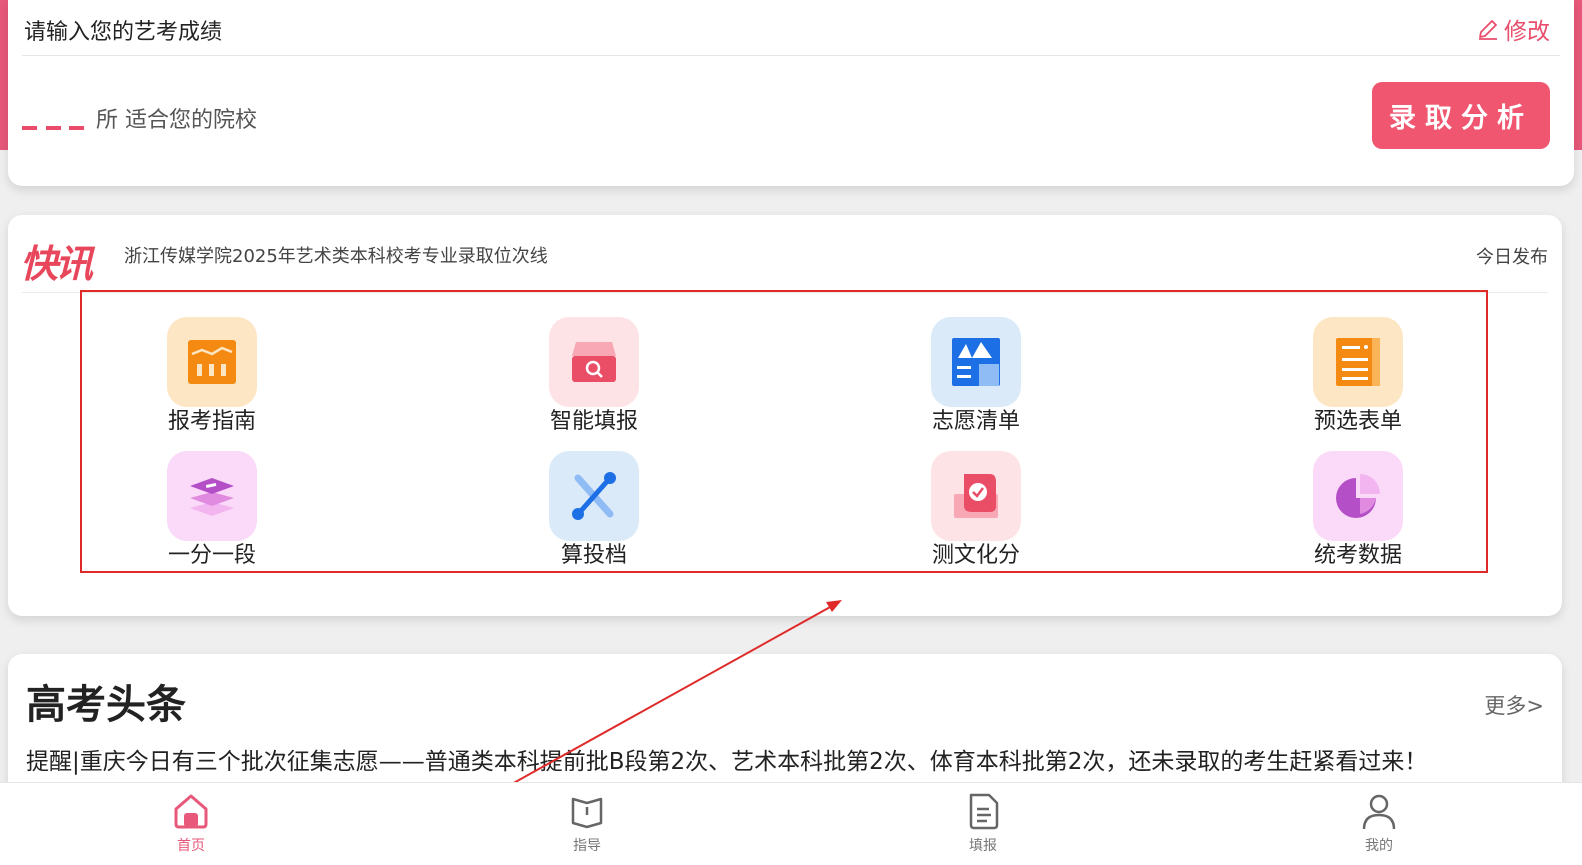 The height and width of the screenshot is (865, 1582). What do you see at coordinates (976, 362) in the screenshot?
I see `wishlist-icon` at bounding box center [976, 362].